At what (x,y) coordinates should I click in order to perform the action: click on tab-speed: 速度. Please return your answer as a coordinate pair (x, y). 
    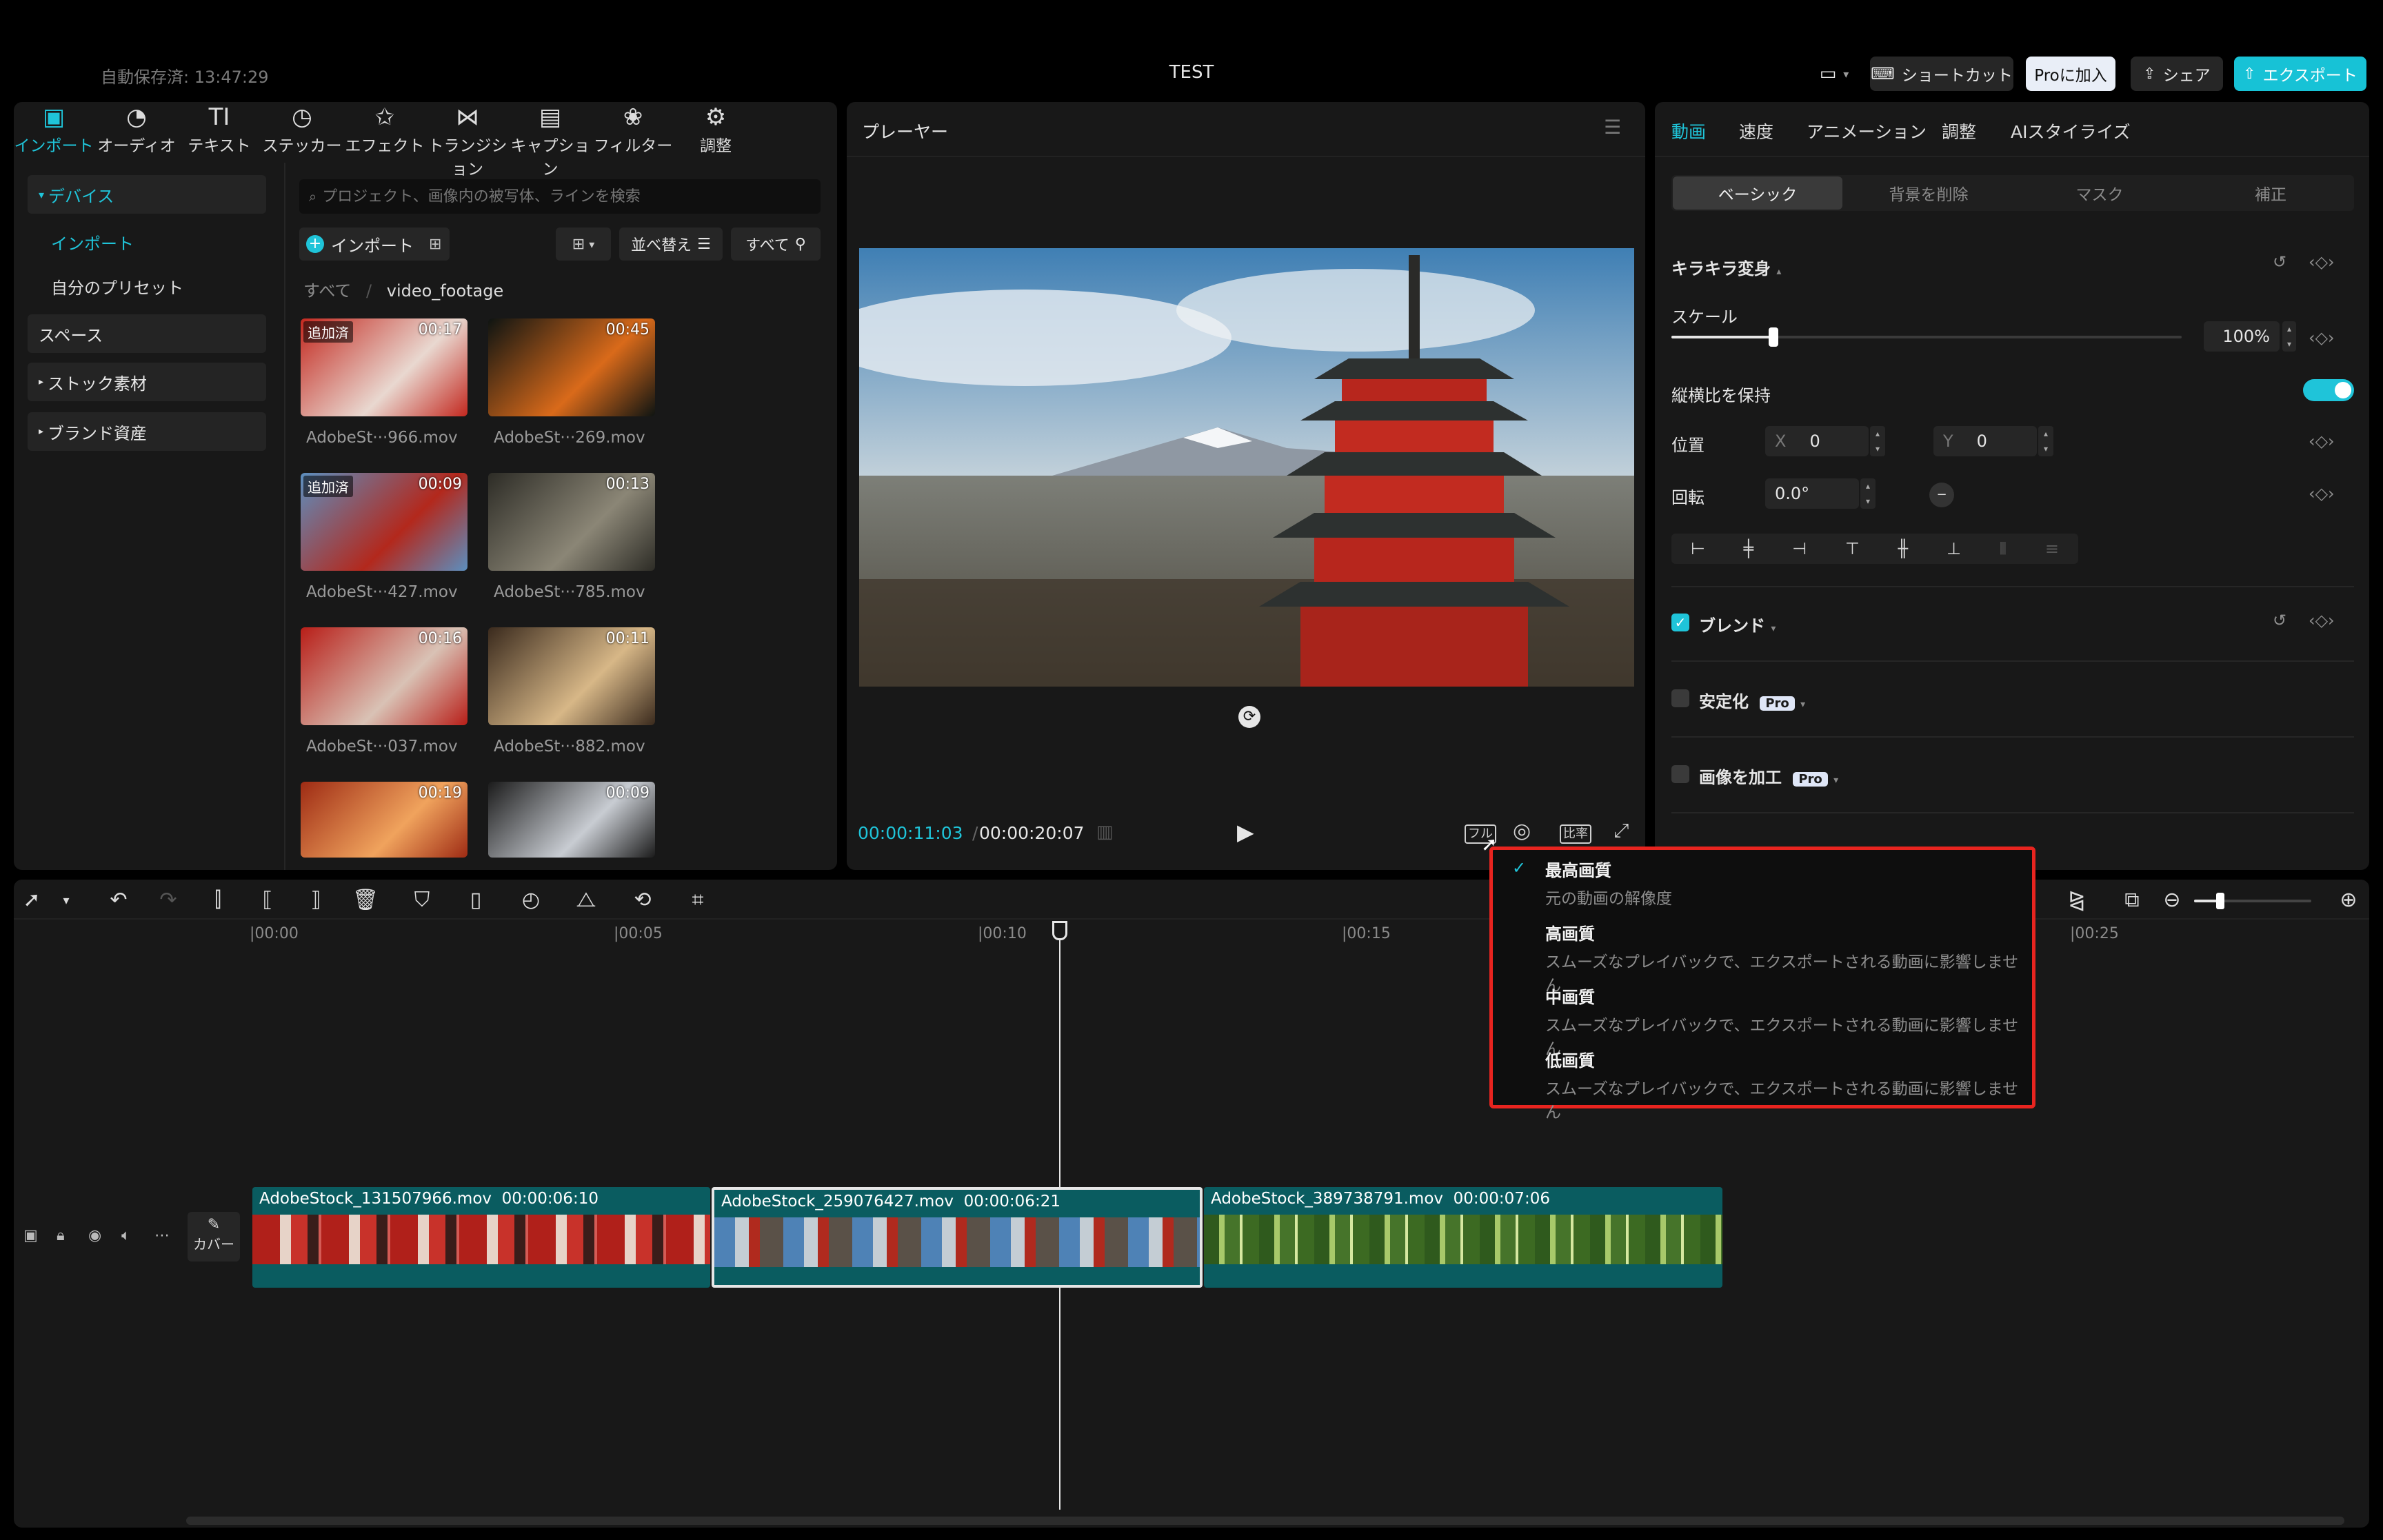
    Looking at the image, I should click on (1756, 131).